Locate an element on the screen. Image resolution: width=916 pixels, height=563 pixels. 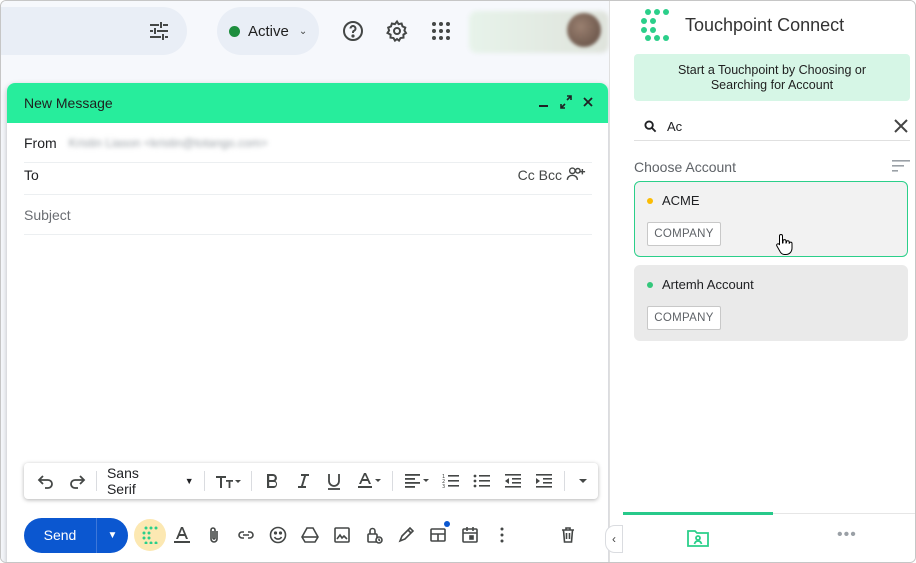
formatting-options-icon is located at coordinates (182, 535).